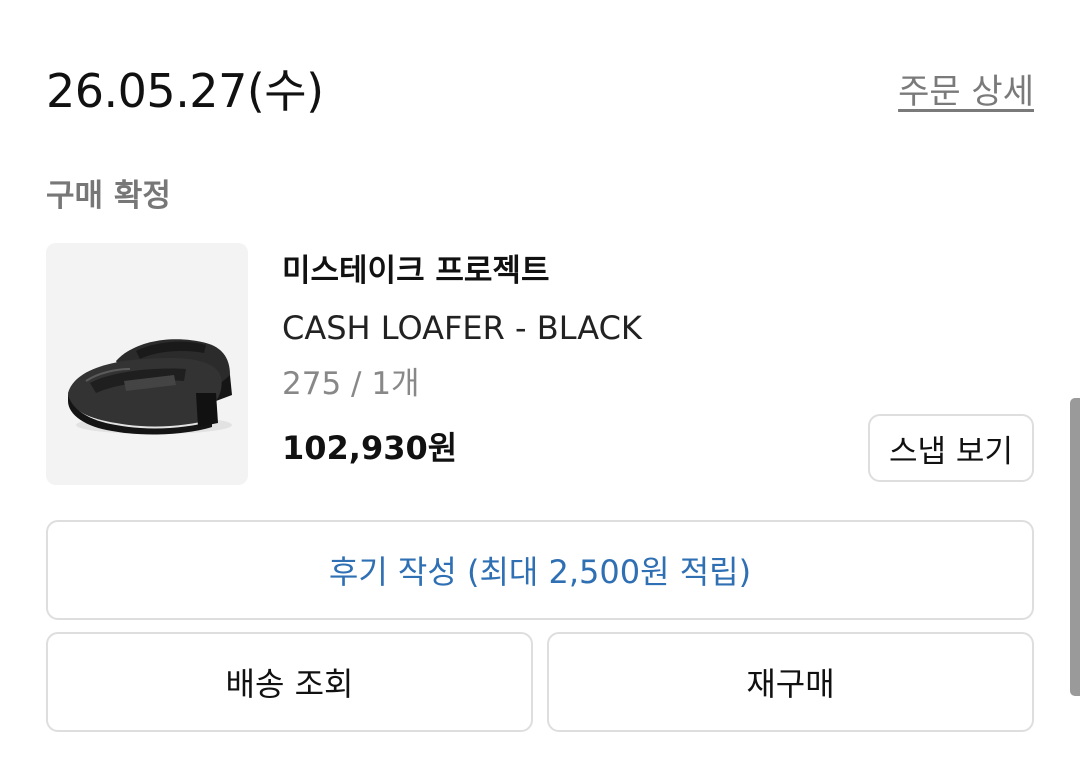 The image size is (1080, 762). I want to click on track-delivery-button: 배송 조회, so click(289, 682).